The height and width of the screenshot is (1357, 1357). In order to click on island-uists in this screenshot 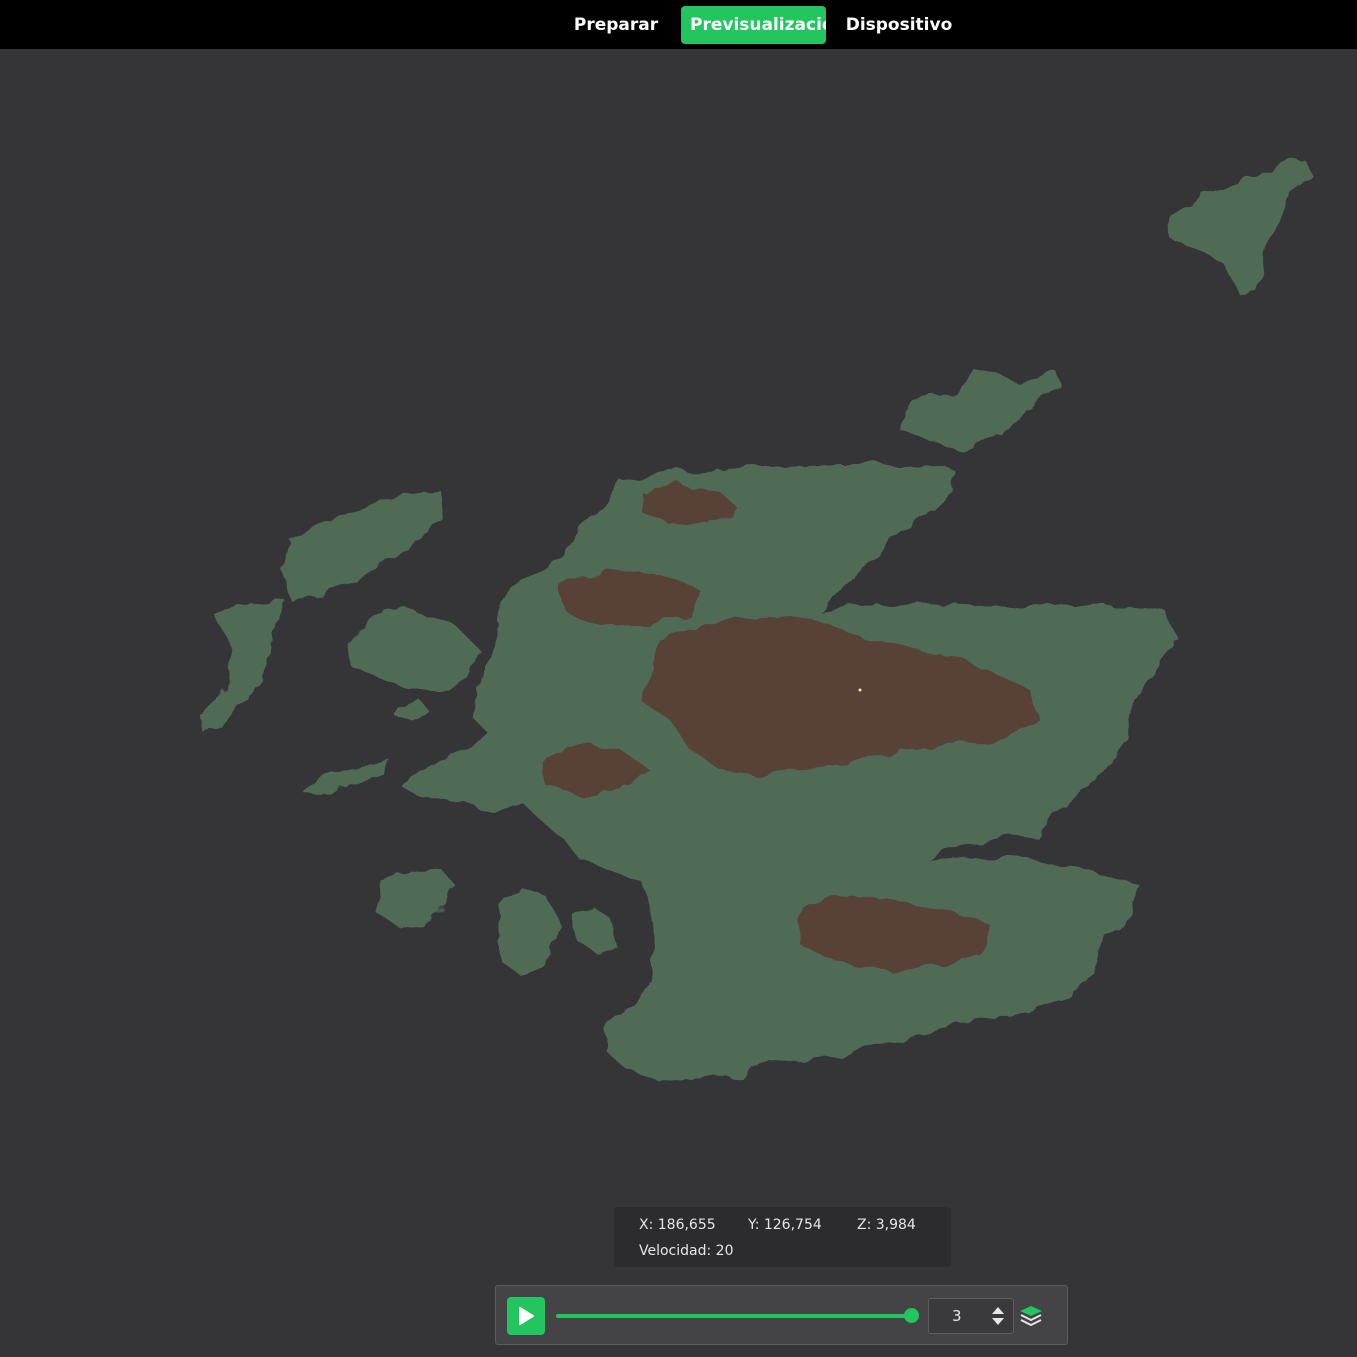, I will do `click(242, 667)`.